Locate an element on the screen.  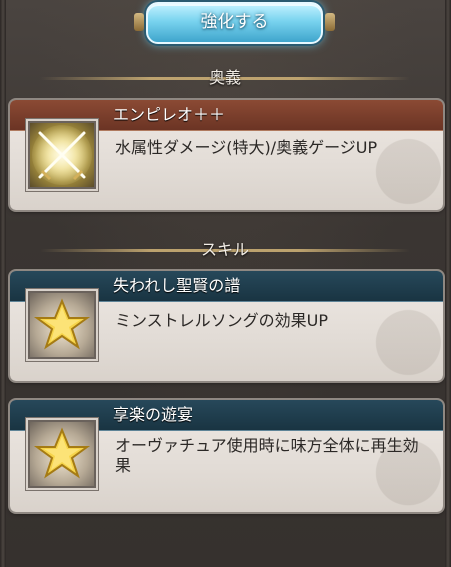
ougi-description: 水属性ダメージ(特大)/奥義ゲージUP is located at coordinates (246, 147).